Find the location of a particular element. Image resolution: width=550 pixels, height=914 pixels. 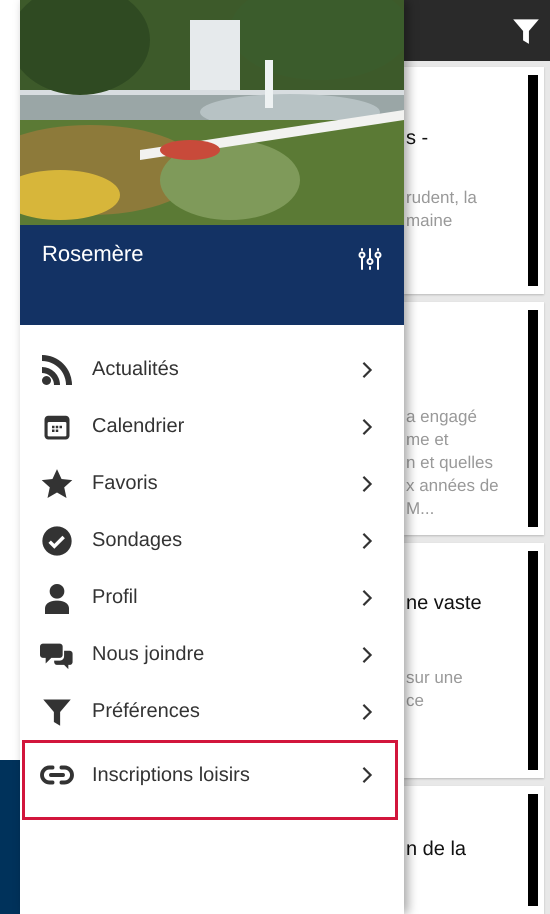

card-summary: sur une ce is located at coordinates (435, 689).